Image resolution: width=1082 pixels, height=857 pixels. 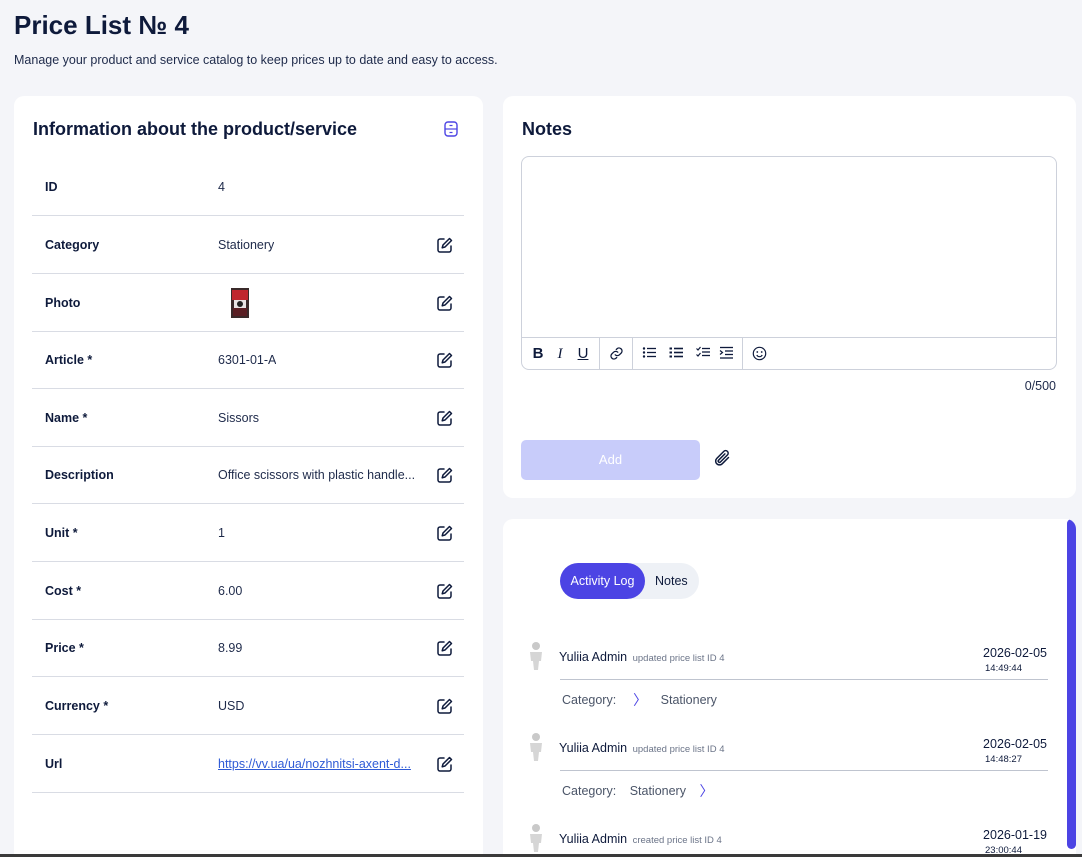 I want to click on row-name: Name * Sissors, so click(x=248, y=418).